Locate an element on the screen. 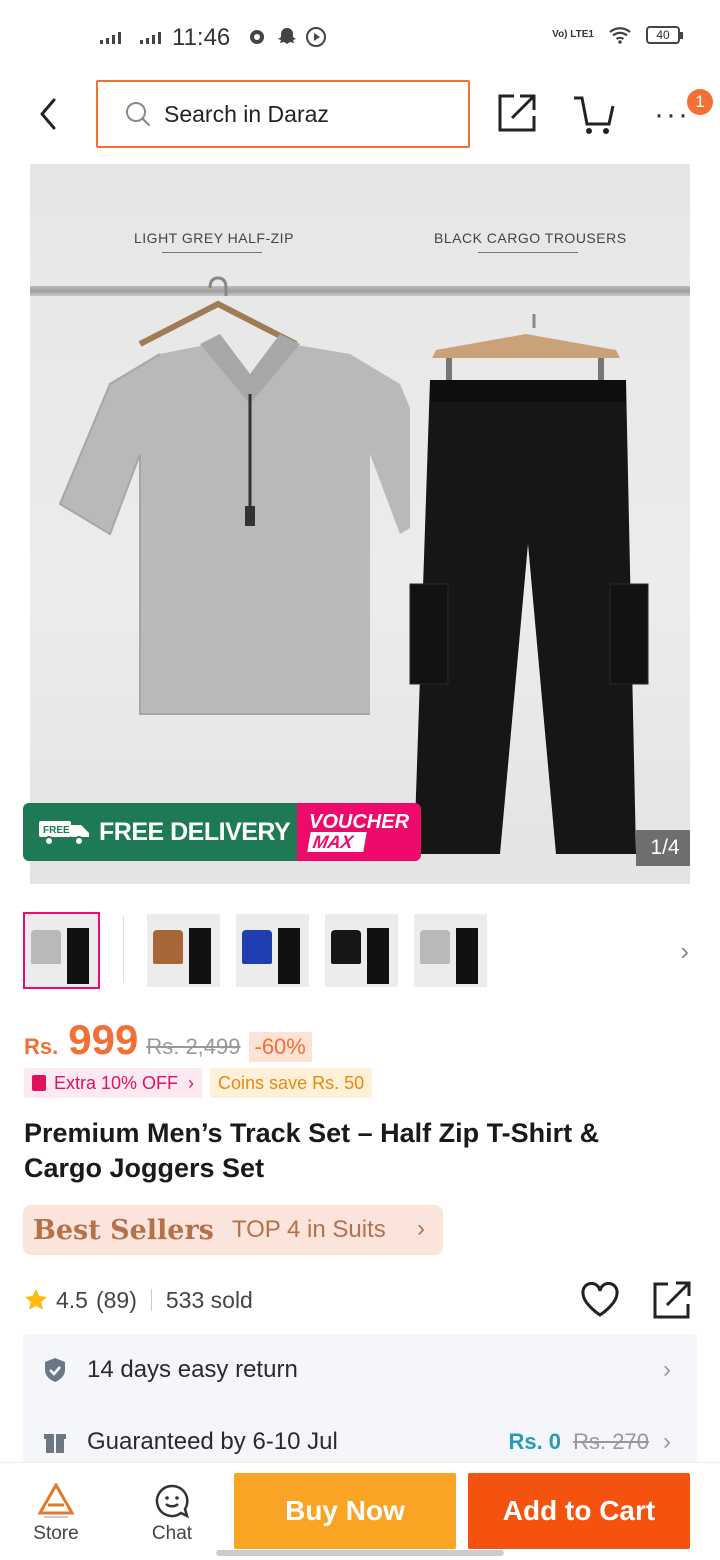  thumbnail-grey is located at coordinates (61, 950).